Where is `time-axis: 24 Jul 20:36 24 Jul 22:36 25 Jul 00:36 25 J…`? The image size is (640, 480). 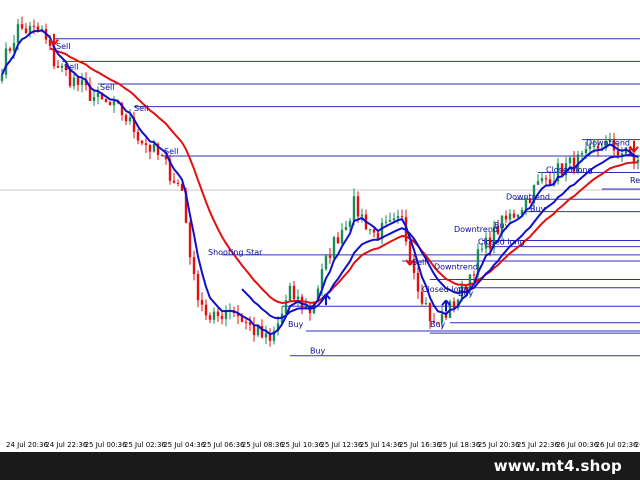 time-axis: 24 Jul 20:36 24 Jul 22:36 25 Jul 00:36 25 J… is located at coordinates (320, 445).